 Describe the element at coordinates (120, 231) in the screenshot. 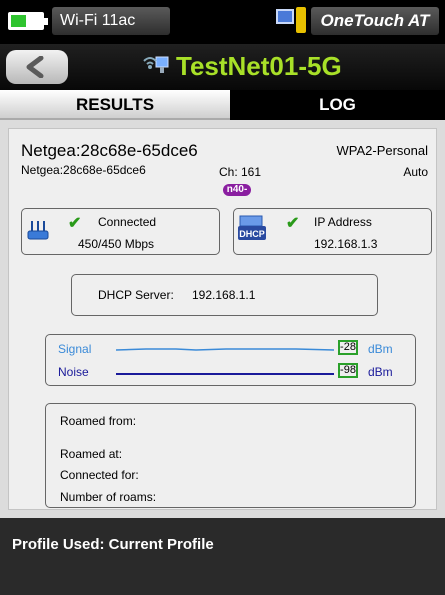

I see `connection-status-box: ✔ Connected 450/450 Mbps` at that location.